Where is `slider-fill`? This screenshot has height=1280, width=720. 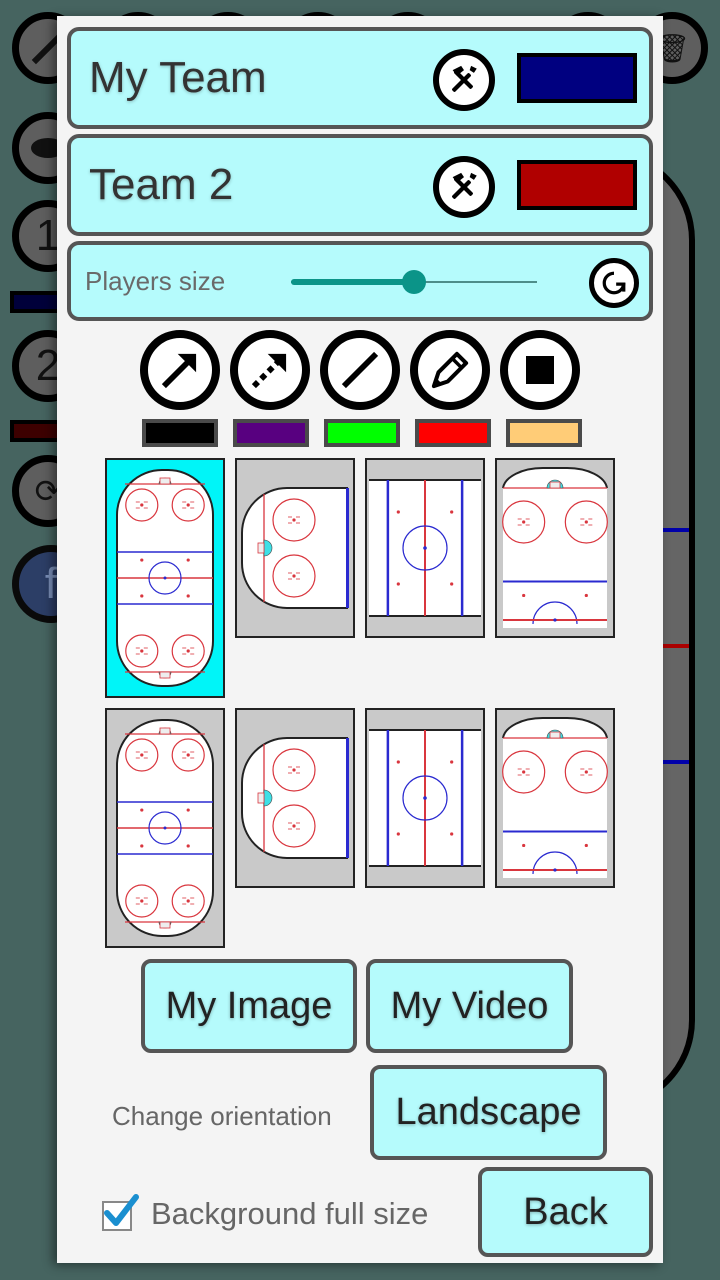 slider-fill is located at coordinates (352, 282).